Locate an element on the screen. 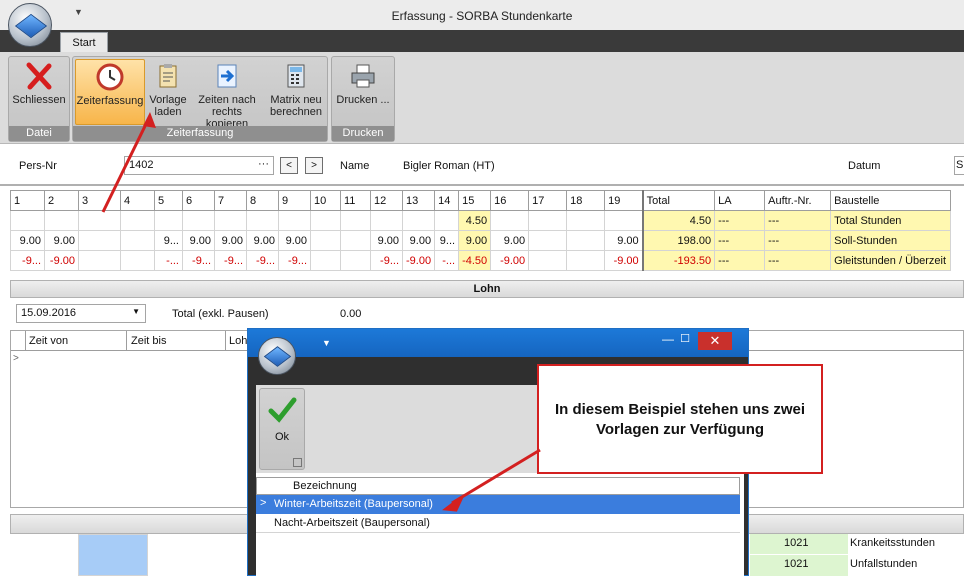 The image size is (964, 577). clock-icon is located at coordinates (110, 77).